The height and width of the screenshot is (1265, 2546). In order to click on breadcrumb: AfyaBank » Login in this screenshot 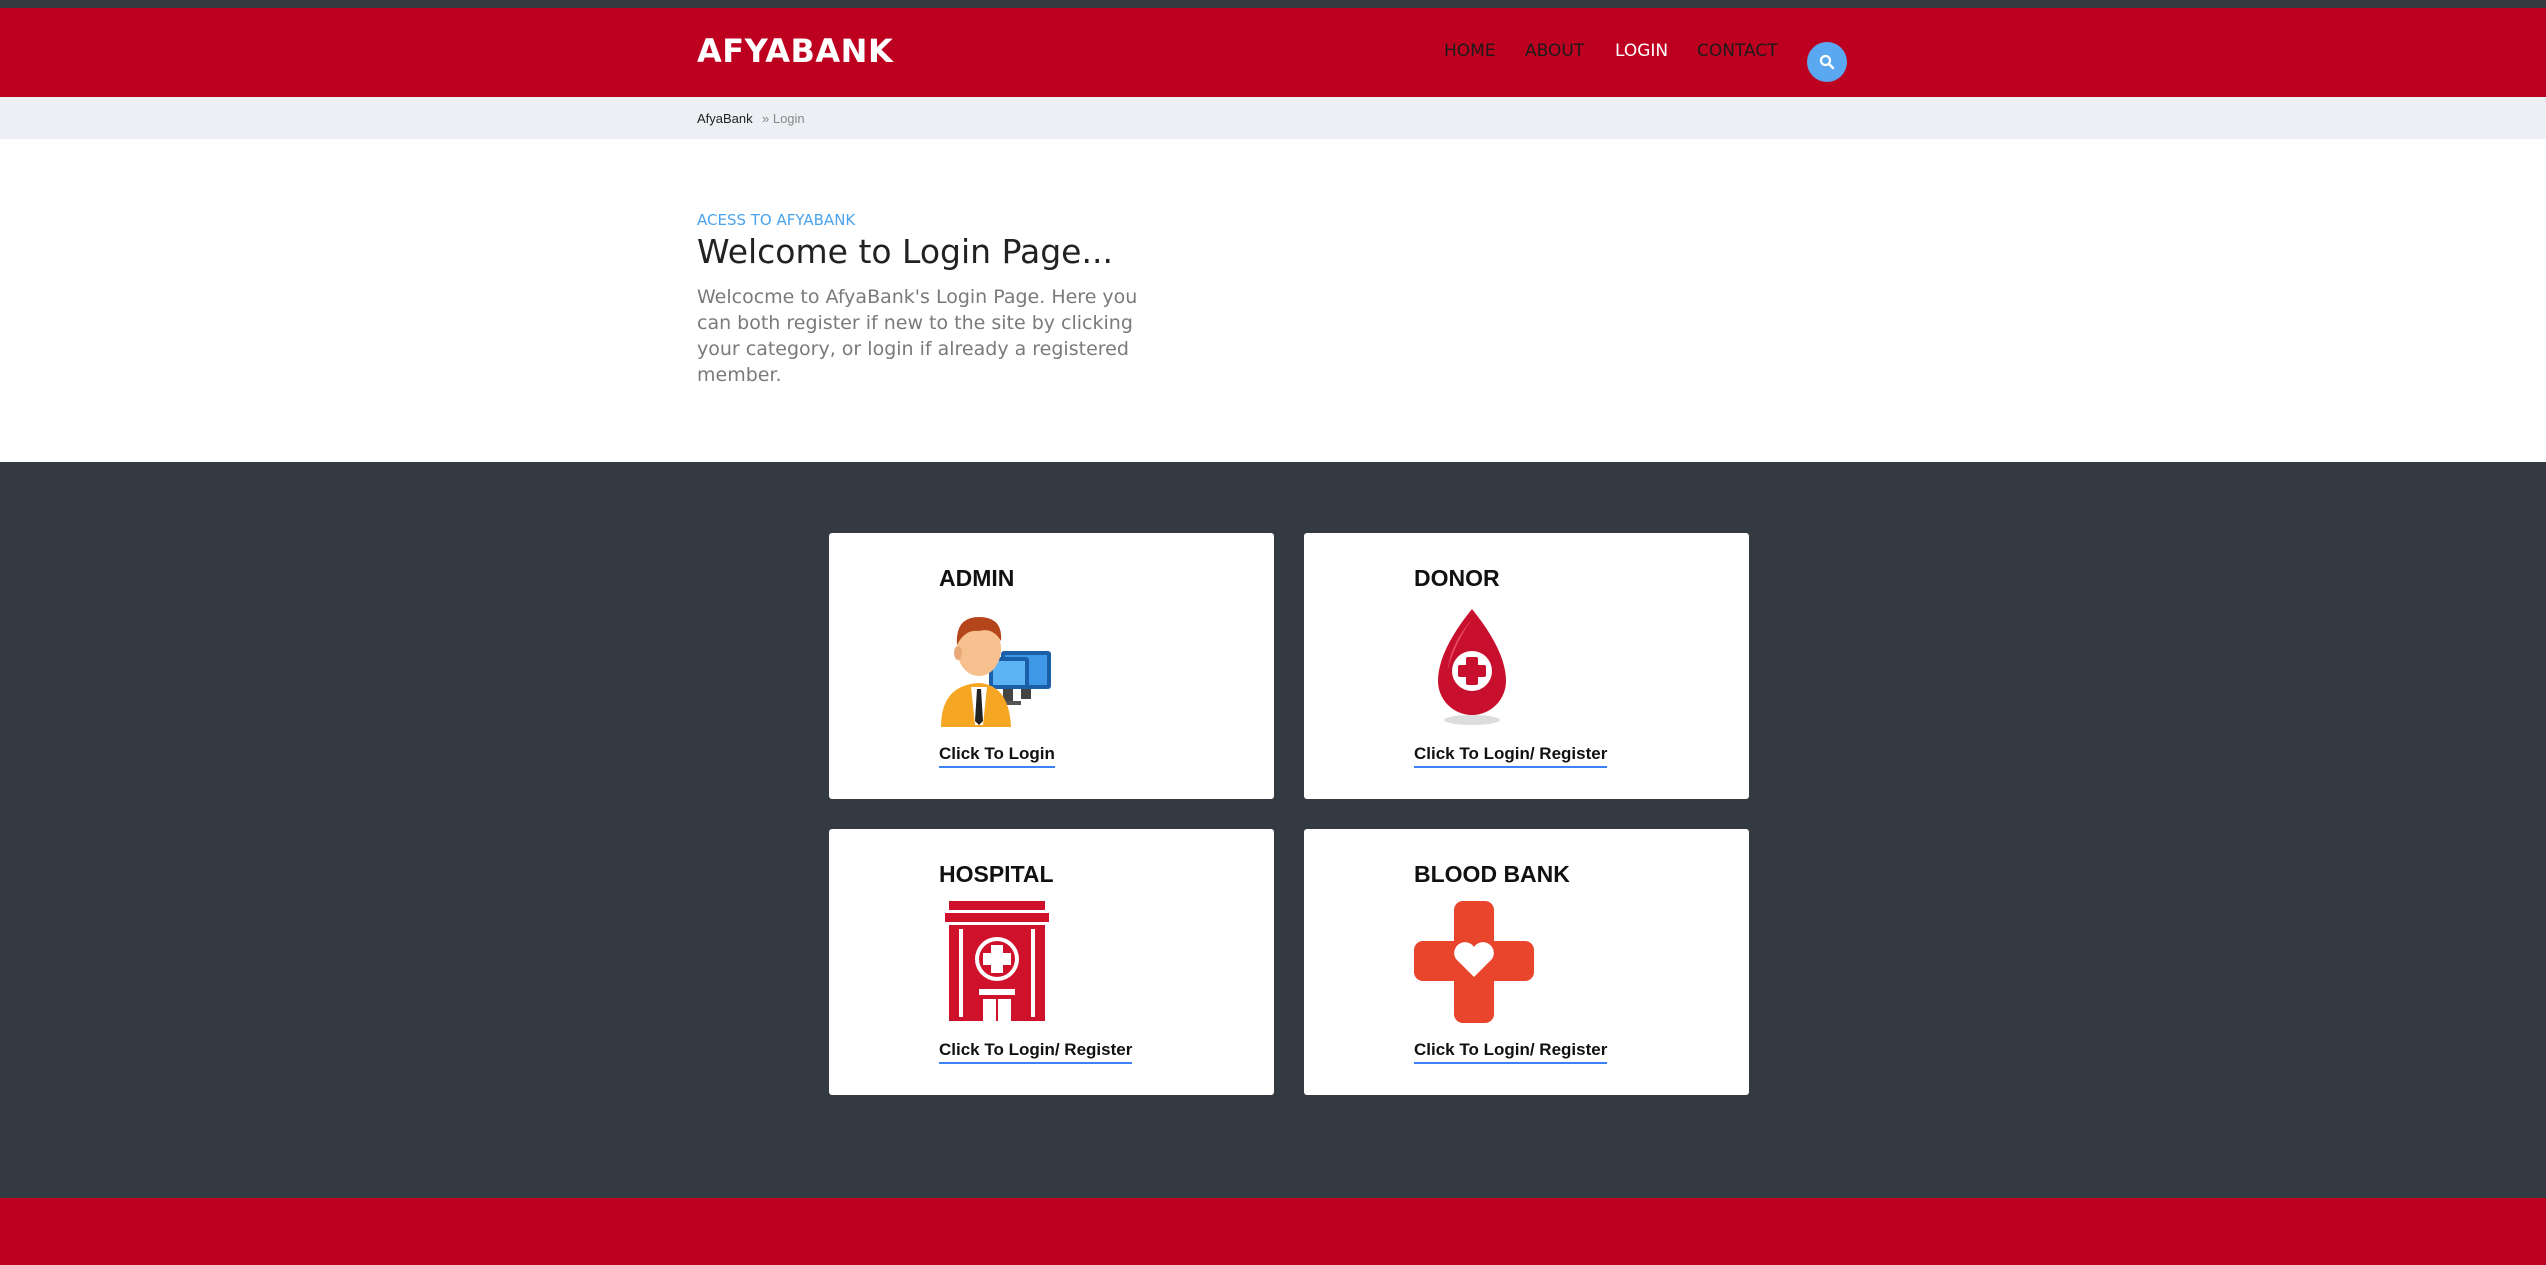, I will do `click(1273, 118)`.